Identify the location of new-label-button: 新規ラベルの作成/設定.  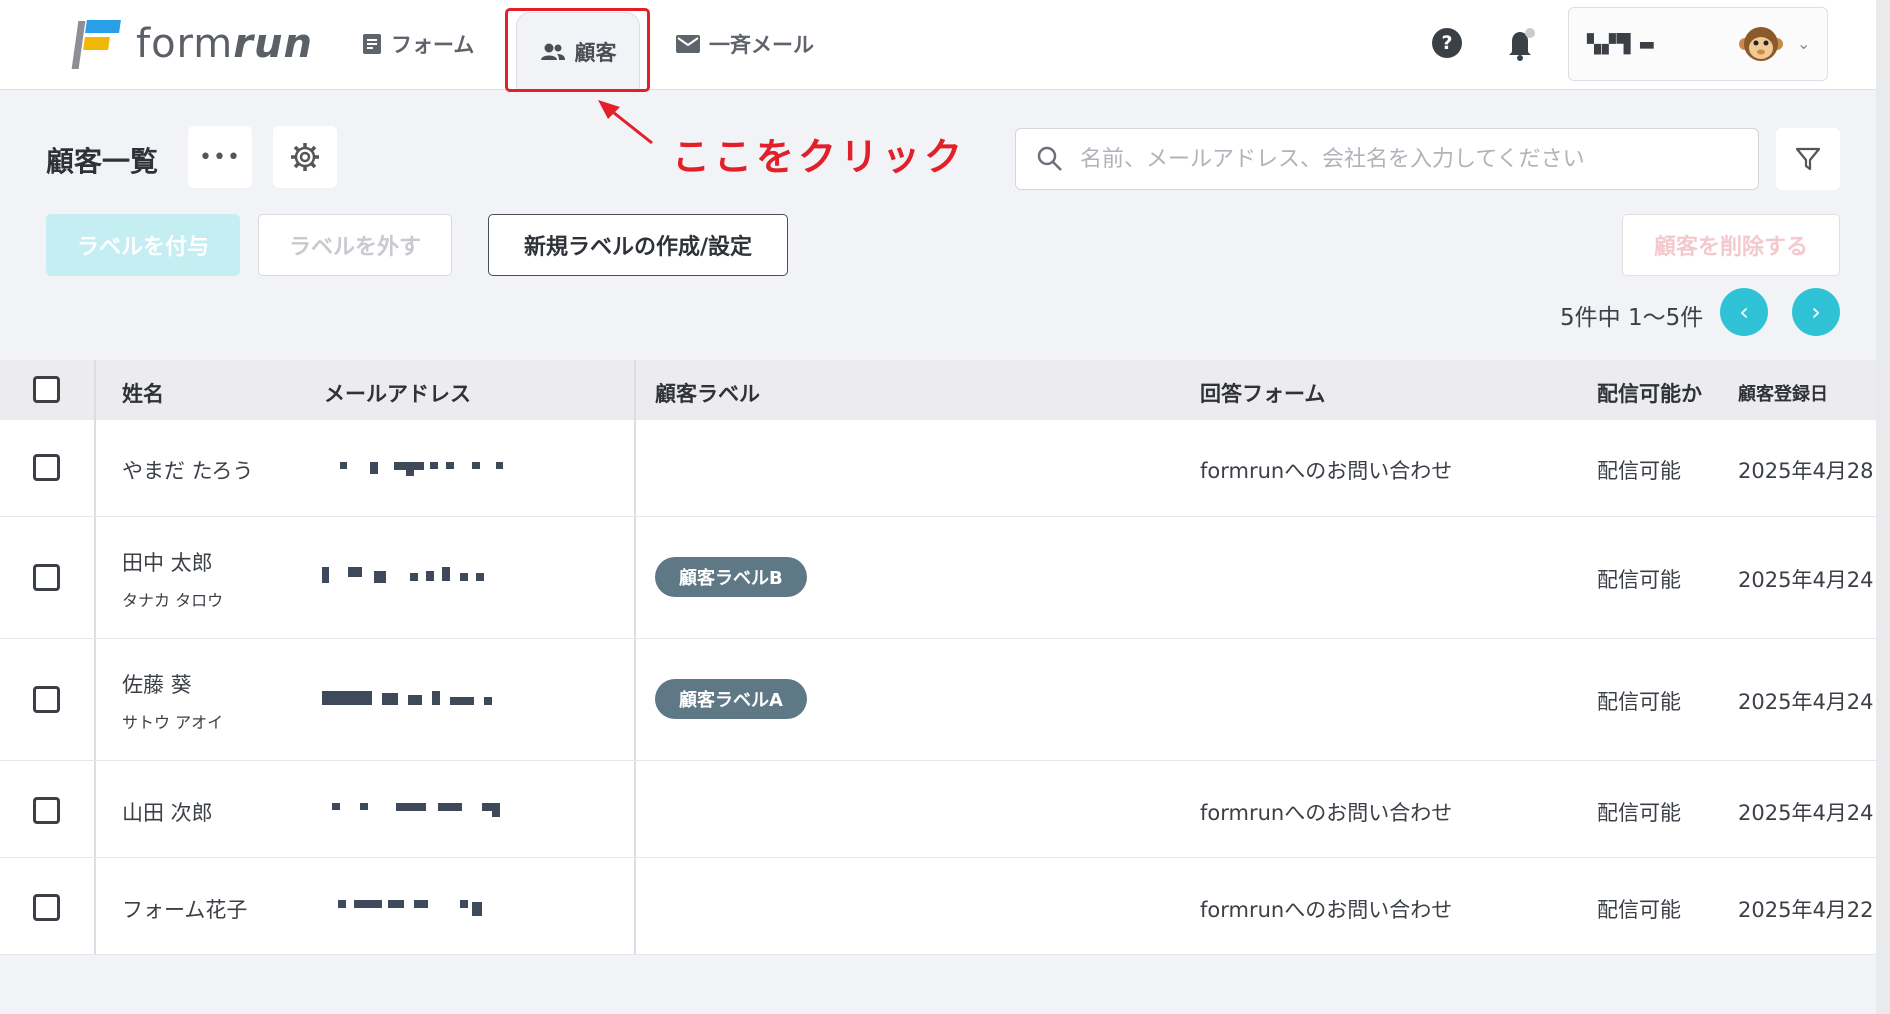
(638, 245).